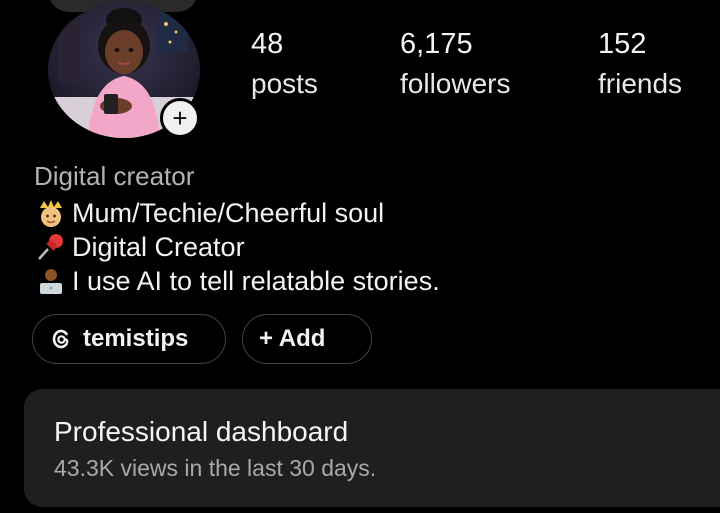 The image size is (720, 513). What do you see at coordinates (136, 338) in the screenshot?
I see `threads-handle: temistips` at bounding box center [136, 338].